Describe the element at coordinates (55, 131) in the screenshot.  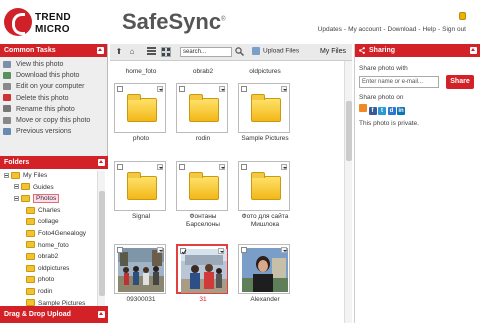
I see `task-item: Previous versions` at that location.